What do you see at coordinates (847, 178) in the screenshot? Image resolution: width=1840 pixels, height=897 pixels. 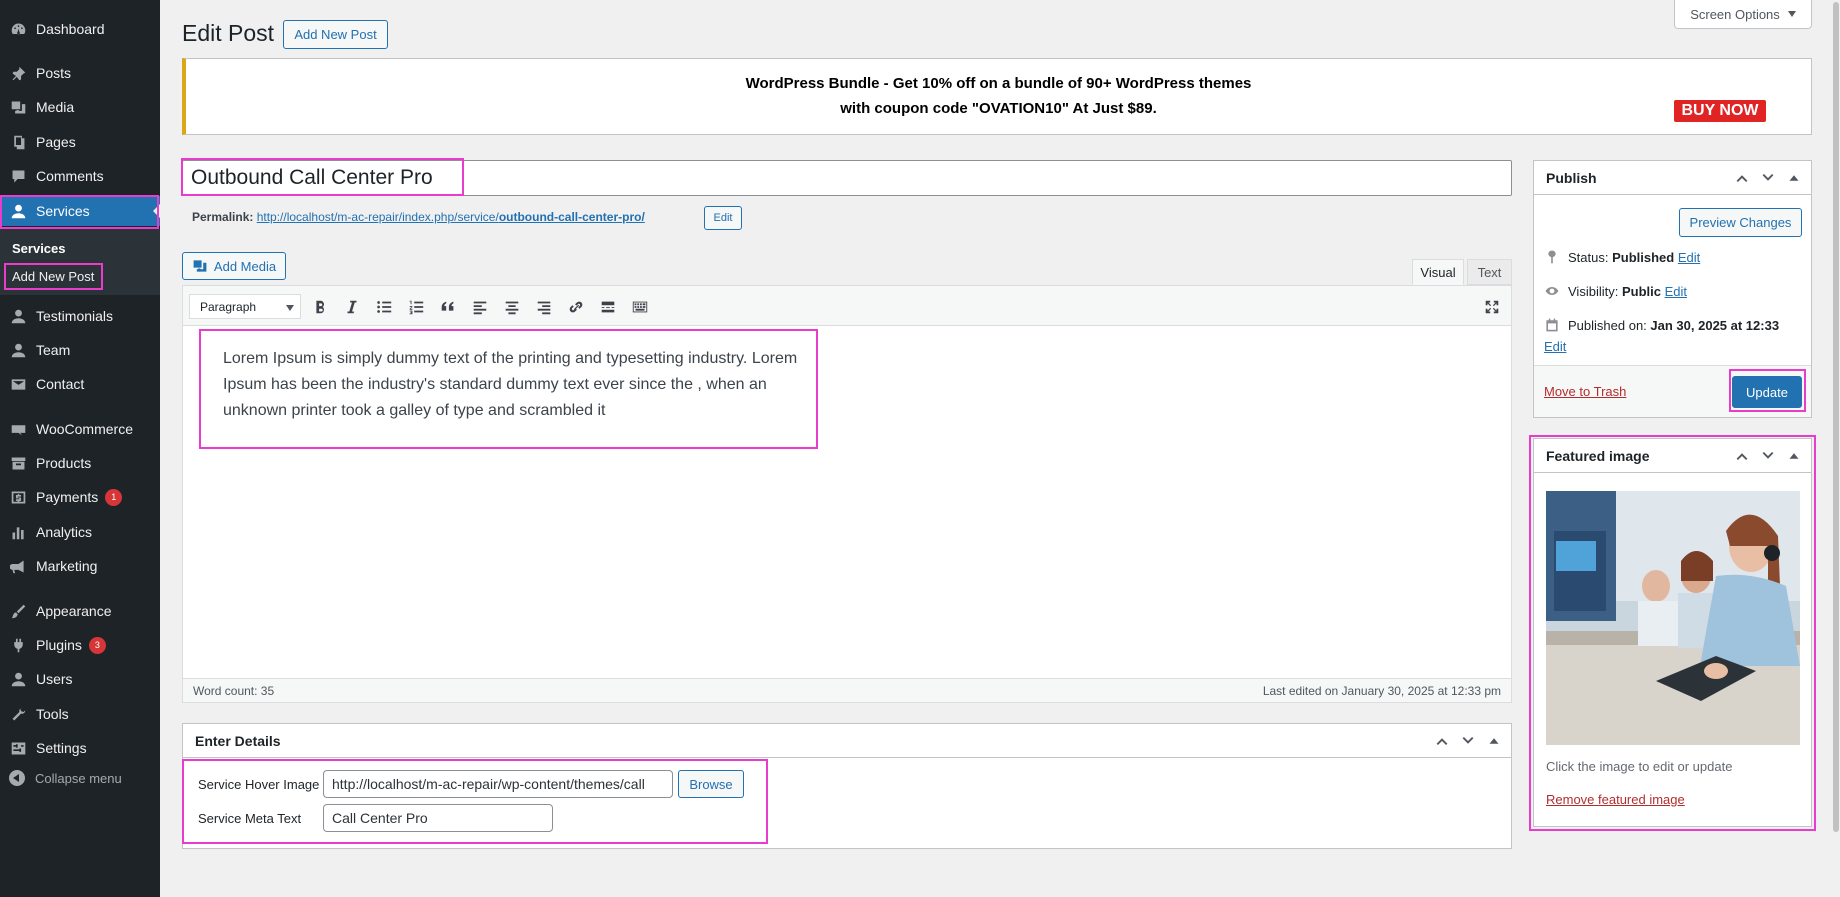 I see `post-title-input: Outbound Call Center Pro` at bounding box center [847, 178].